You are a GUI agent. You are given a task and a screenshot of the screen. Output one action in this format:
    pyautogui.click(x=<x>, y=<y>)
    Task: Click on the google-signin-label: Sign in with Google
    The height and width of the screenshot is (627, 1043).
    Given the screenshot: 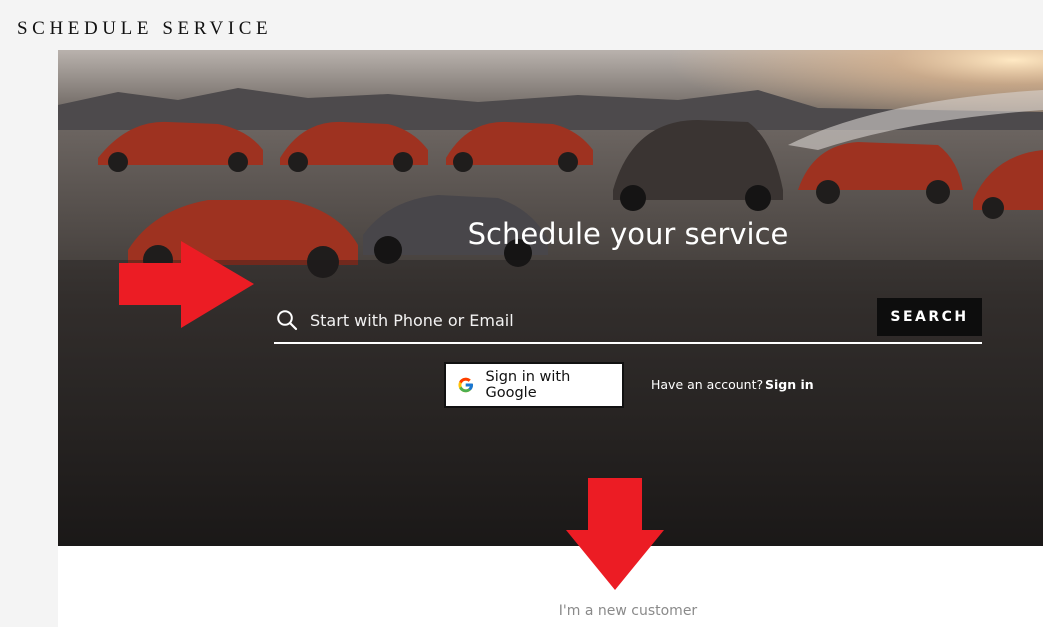 What is the action you would take?
    pyautogui.click(x=528, y=385)
    